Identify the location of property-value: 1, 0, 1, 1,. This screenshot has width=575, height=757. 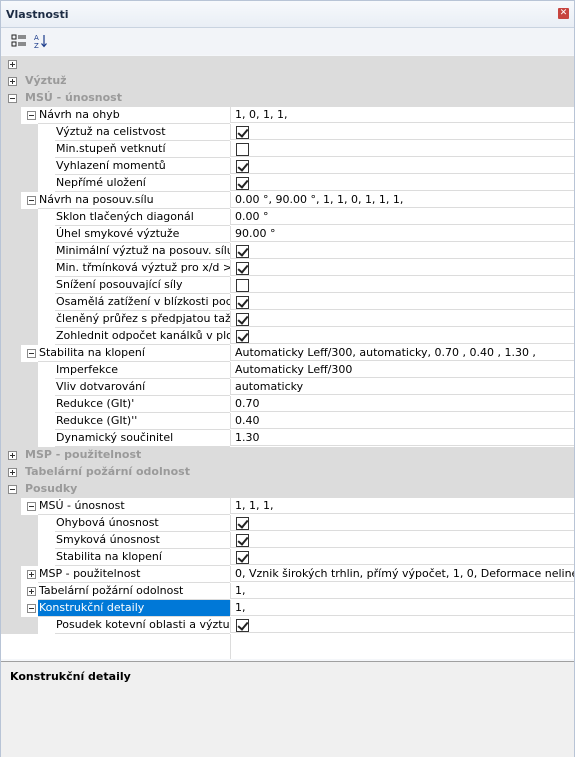
(402, 115).